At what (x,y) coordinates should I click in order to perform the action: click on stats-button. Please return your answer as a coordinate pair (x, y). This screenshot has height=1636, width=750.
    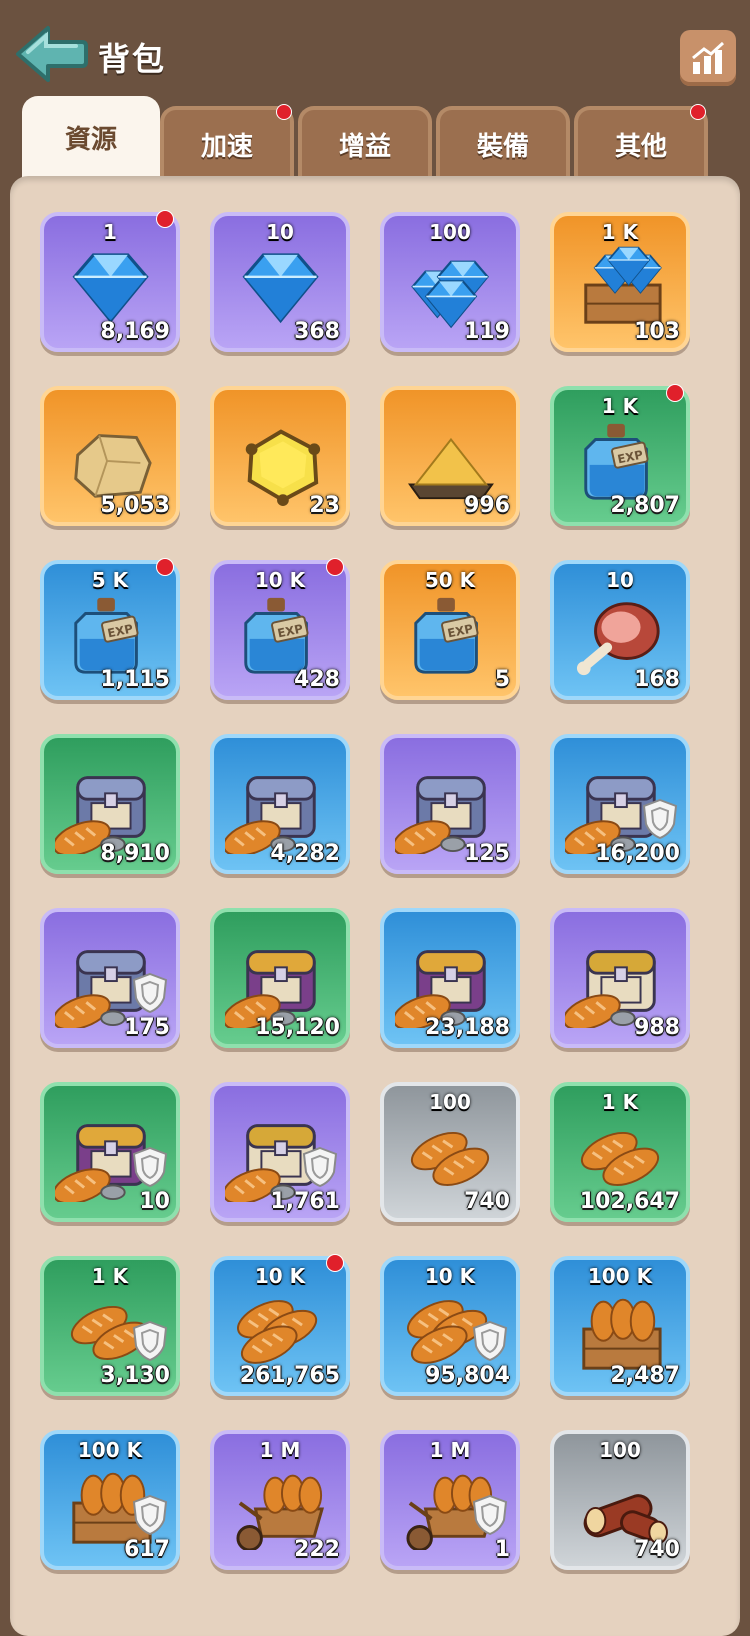
    Looking at the image, I should click on (708, 58).